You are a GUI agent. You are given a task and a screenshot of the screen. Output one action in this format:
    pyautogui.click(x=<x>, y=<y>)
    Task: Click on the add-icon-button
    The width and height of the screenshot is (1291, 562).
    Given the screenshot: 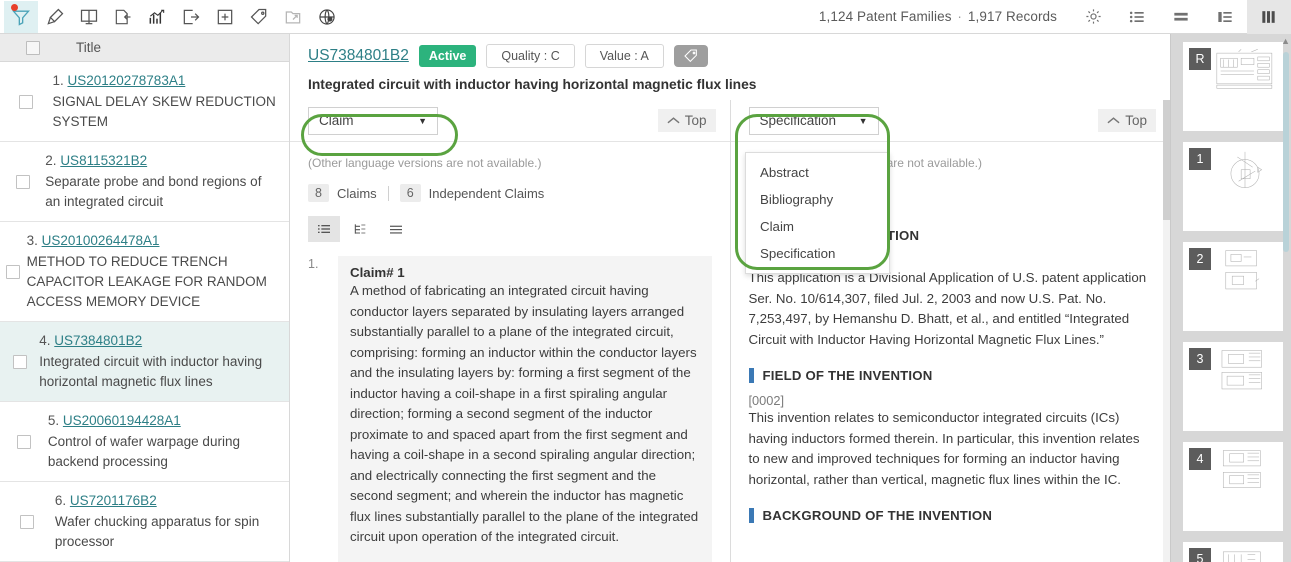 What is the action you would take?
    pyautogui.click(x=225, y=17)
    